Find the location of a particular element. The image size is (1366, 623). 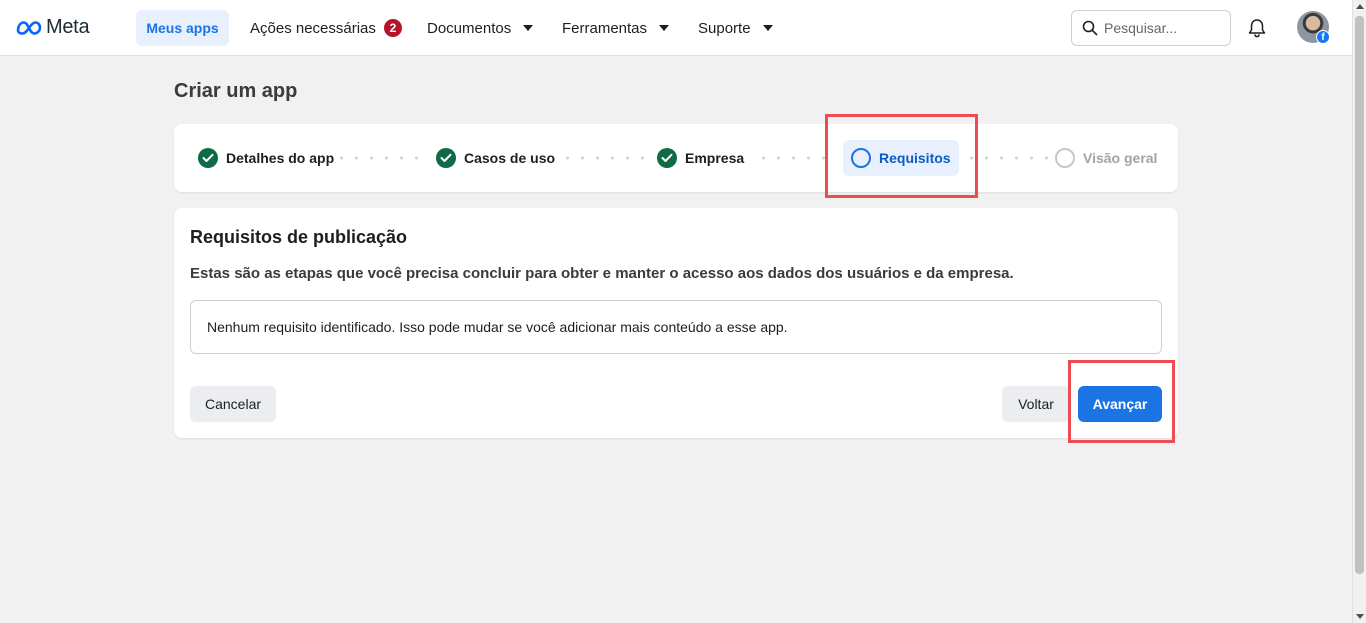

step-label: Visão geral is located at coordinates (1120, 158).